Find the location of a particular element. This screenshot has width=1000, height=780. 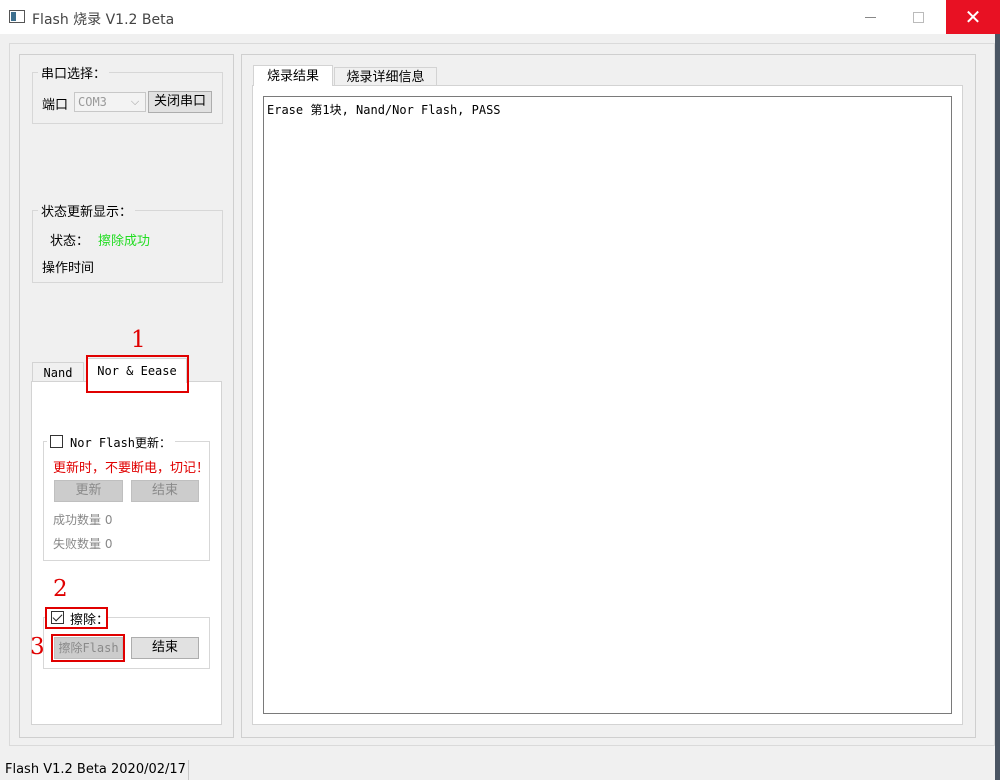

nor-end-button: 结束 is located at coordinates (165, 491).